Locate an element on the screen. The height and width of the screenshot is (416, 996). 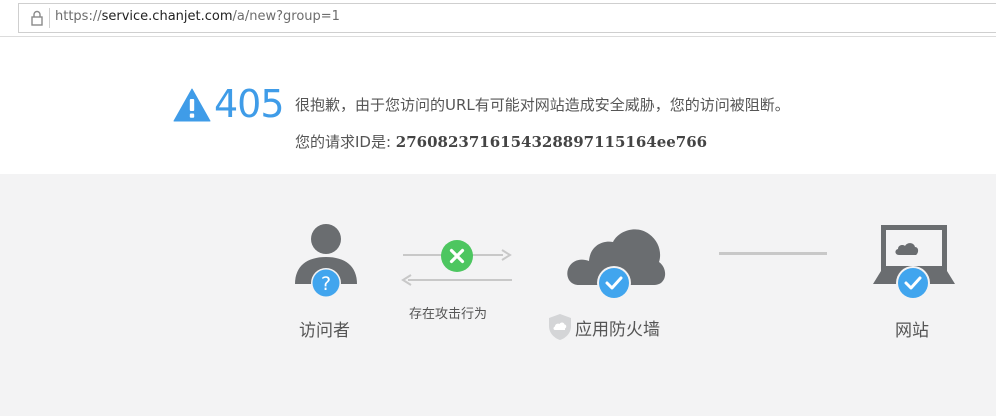
request-id-line: 您的请求ID是: 276082371615432889711​5164ee766 is located at coordinates (501, 141).